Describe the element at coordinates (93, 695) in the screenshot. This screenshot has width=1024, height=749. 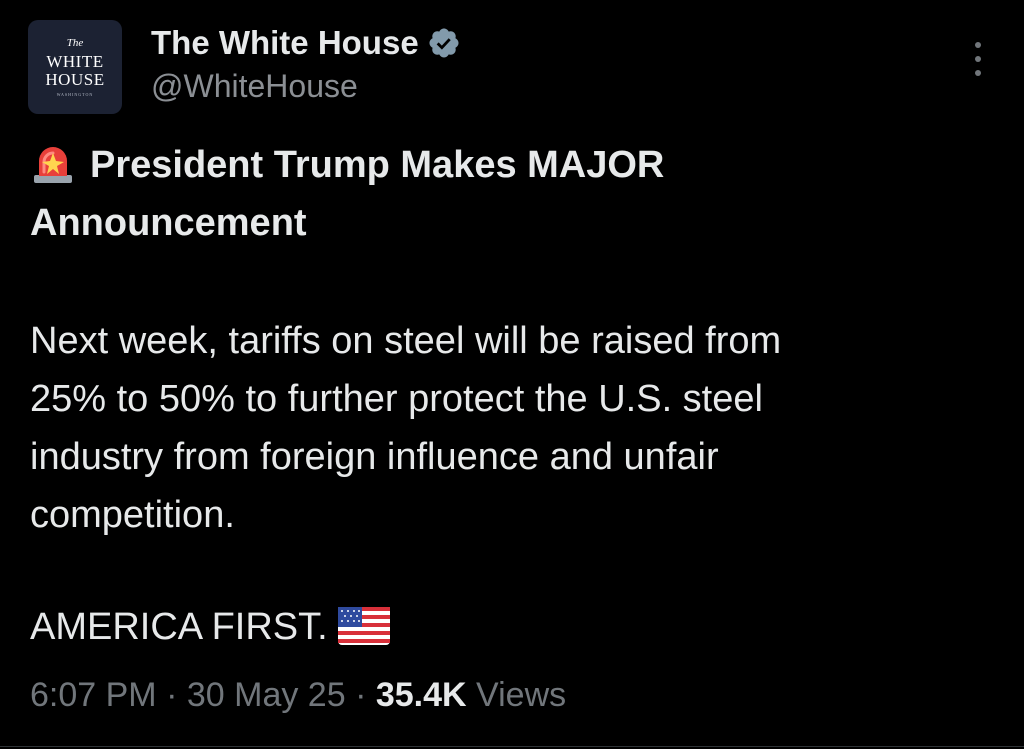
I see `tweet-time: 6:07 PM` at that location.